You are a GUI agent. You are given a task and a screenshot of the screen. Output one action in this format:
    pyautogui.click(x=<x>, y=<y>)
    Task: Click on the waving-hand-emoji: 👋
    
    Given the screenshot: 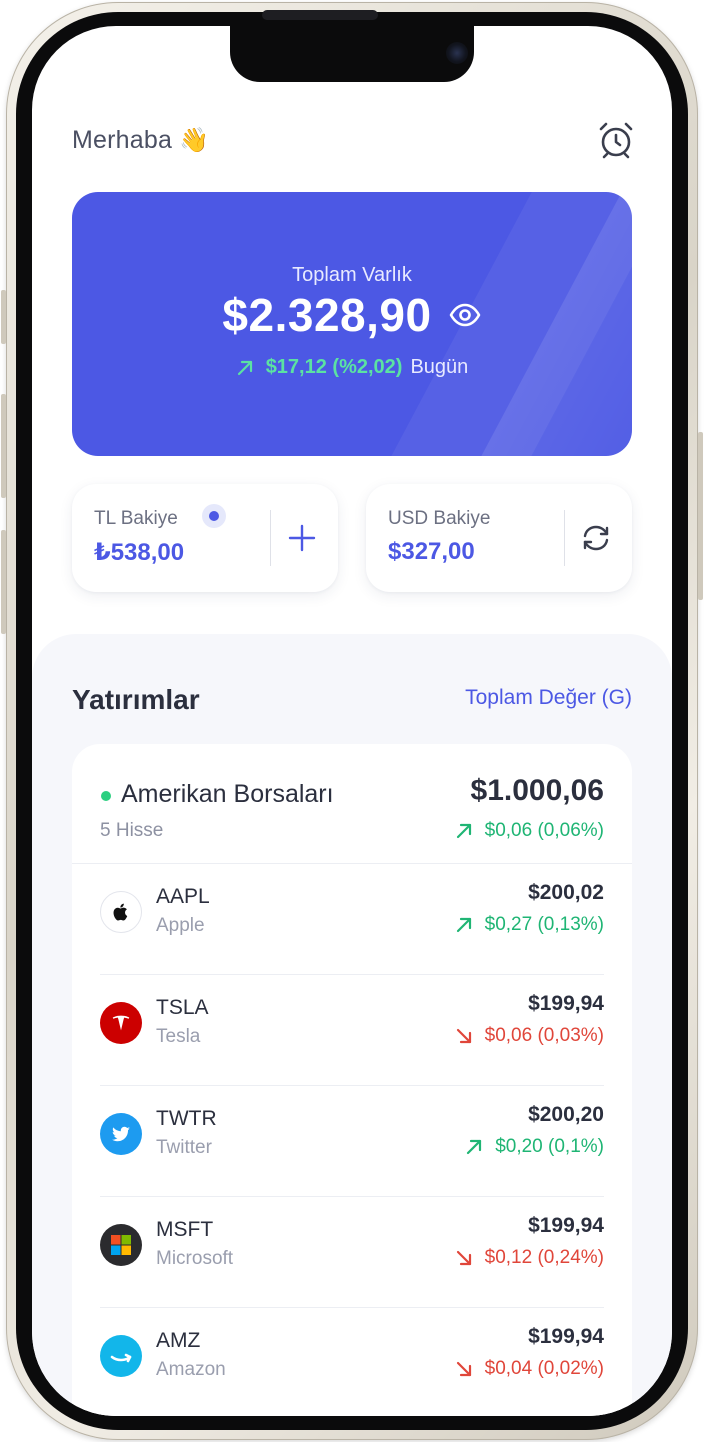 What is the action you would take?
    pyautogui.click(x=194, y=140)
    